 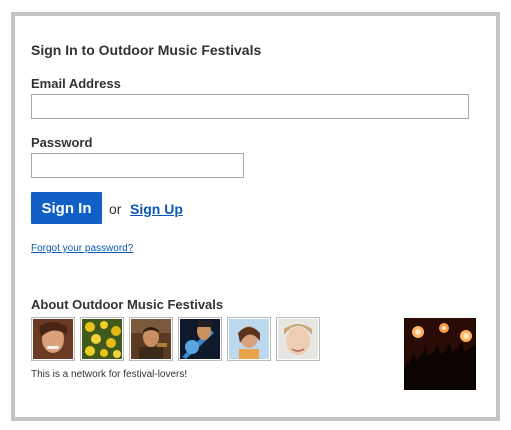 I want to click on password-field, so click(x=137, y=165).